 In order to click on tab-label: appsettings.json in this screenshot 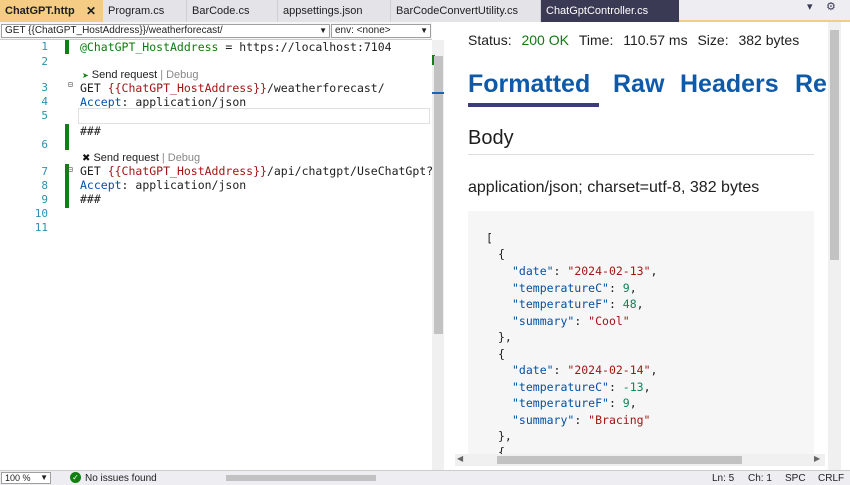, I will do `click(323, 11)`.